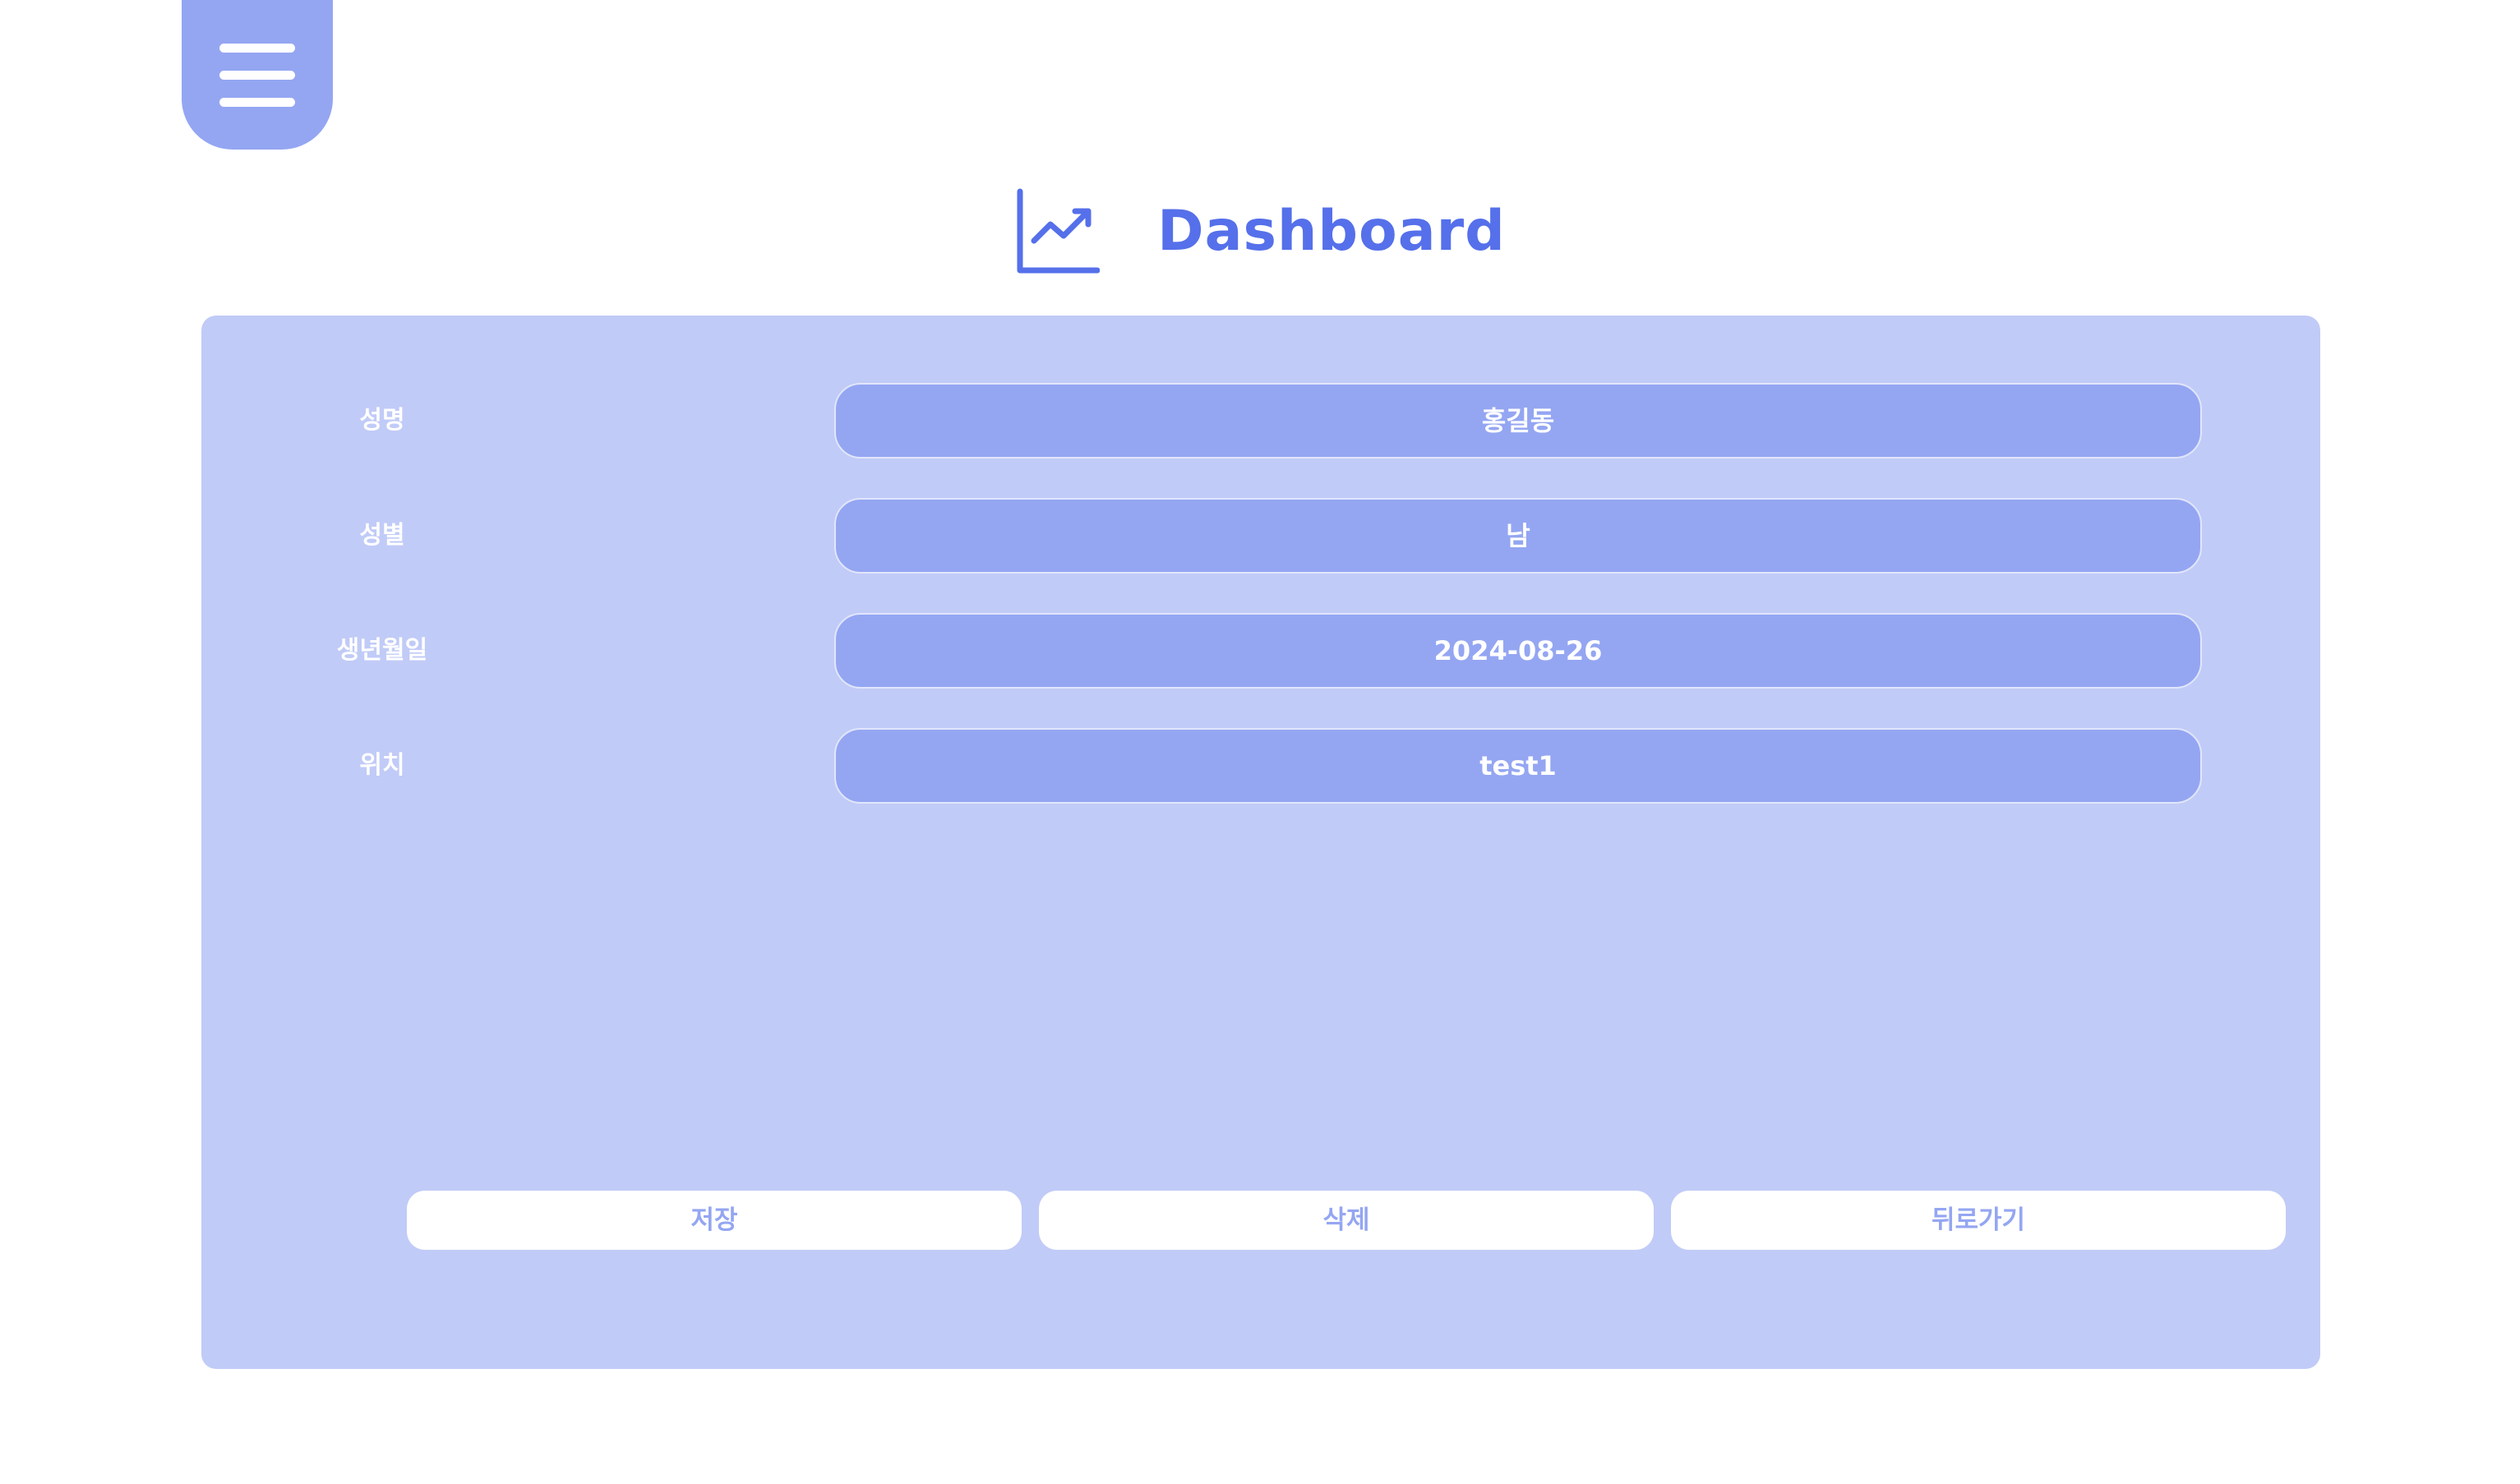 The width and height of the screenshot is (2520, 1484). I want to click on field-value-gender: 남, so click(1518, 536).